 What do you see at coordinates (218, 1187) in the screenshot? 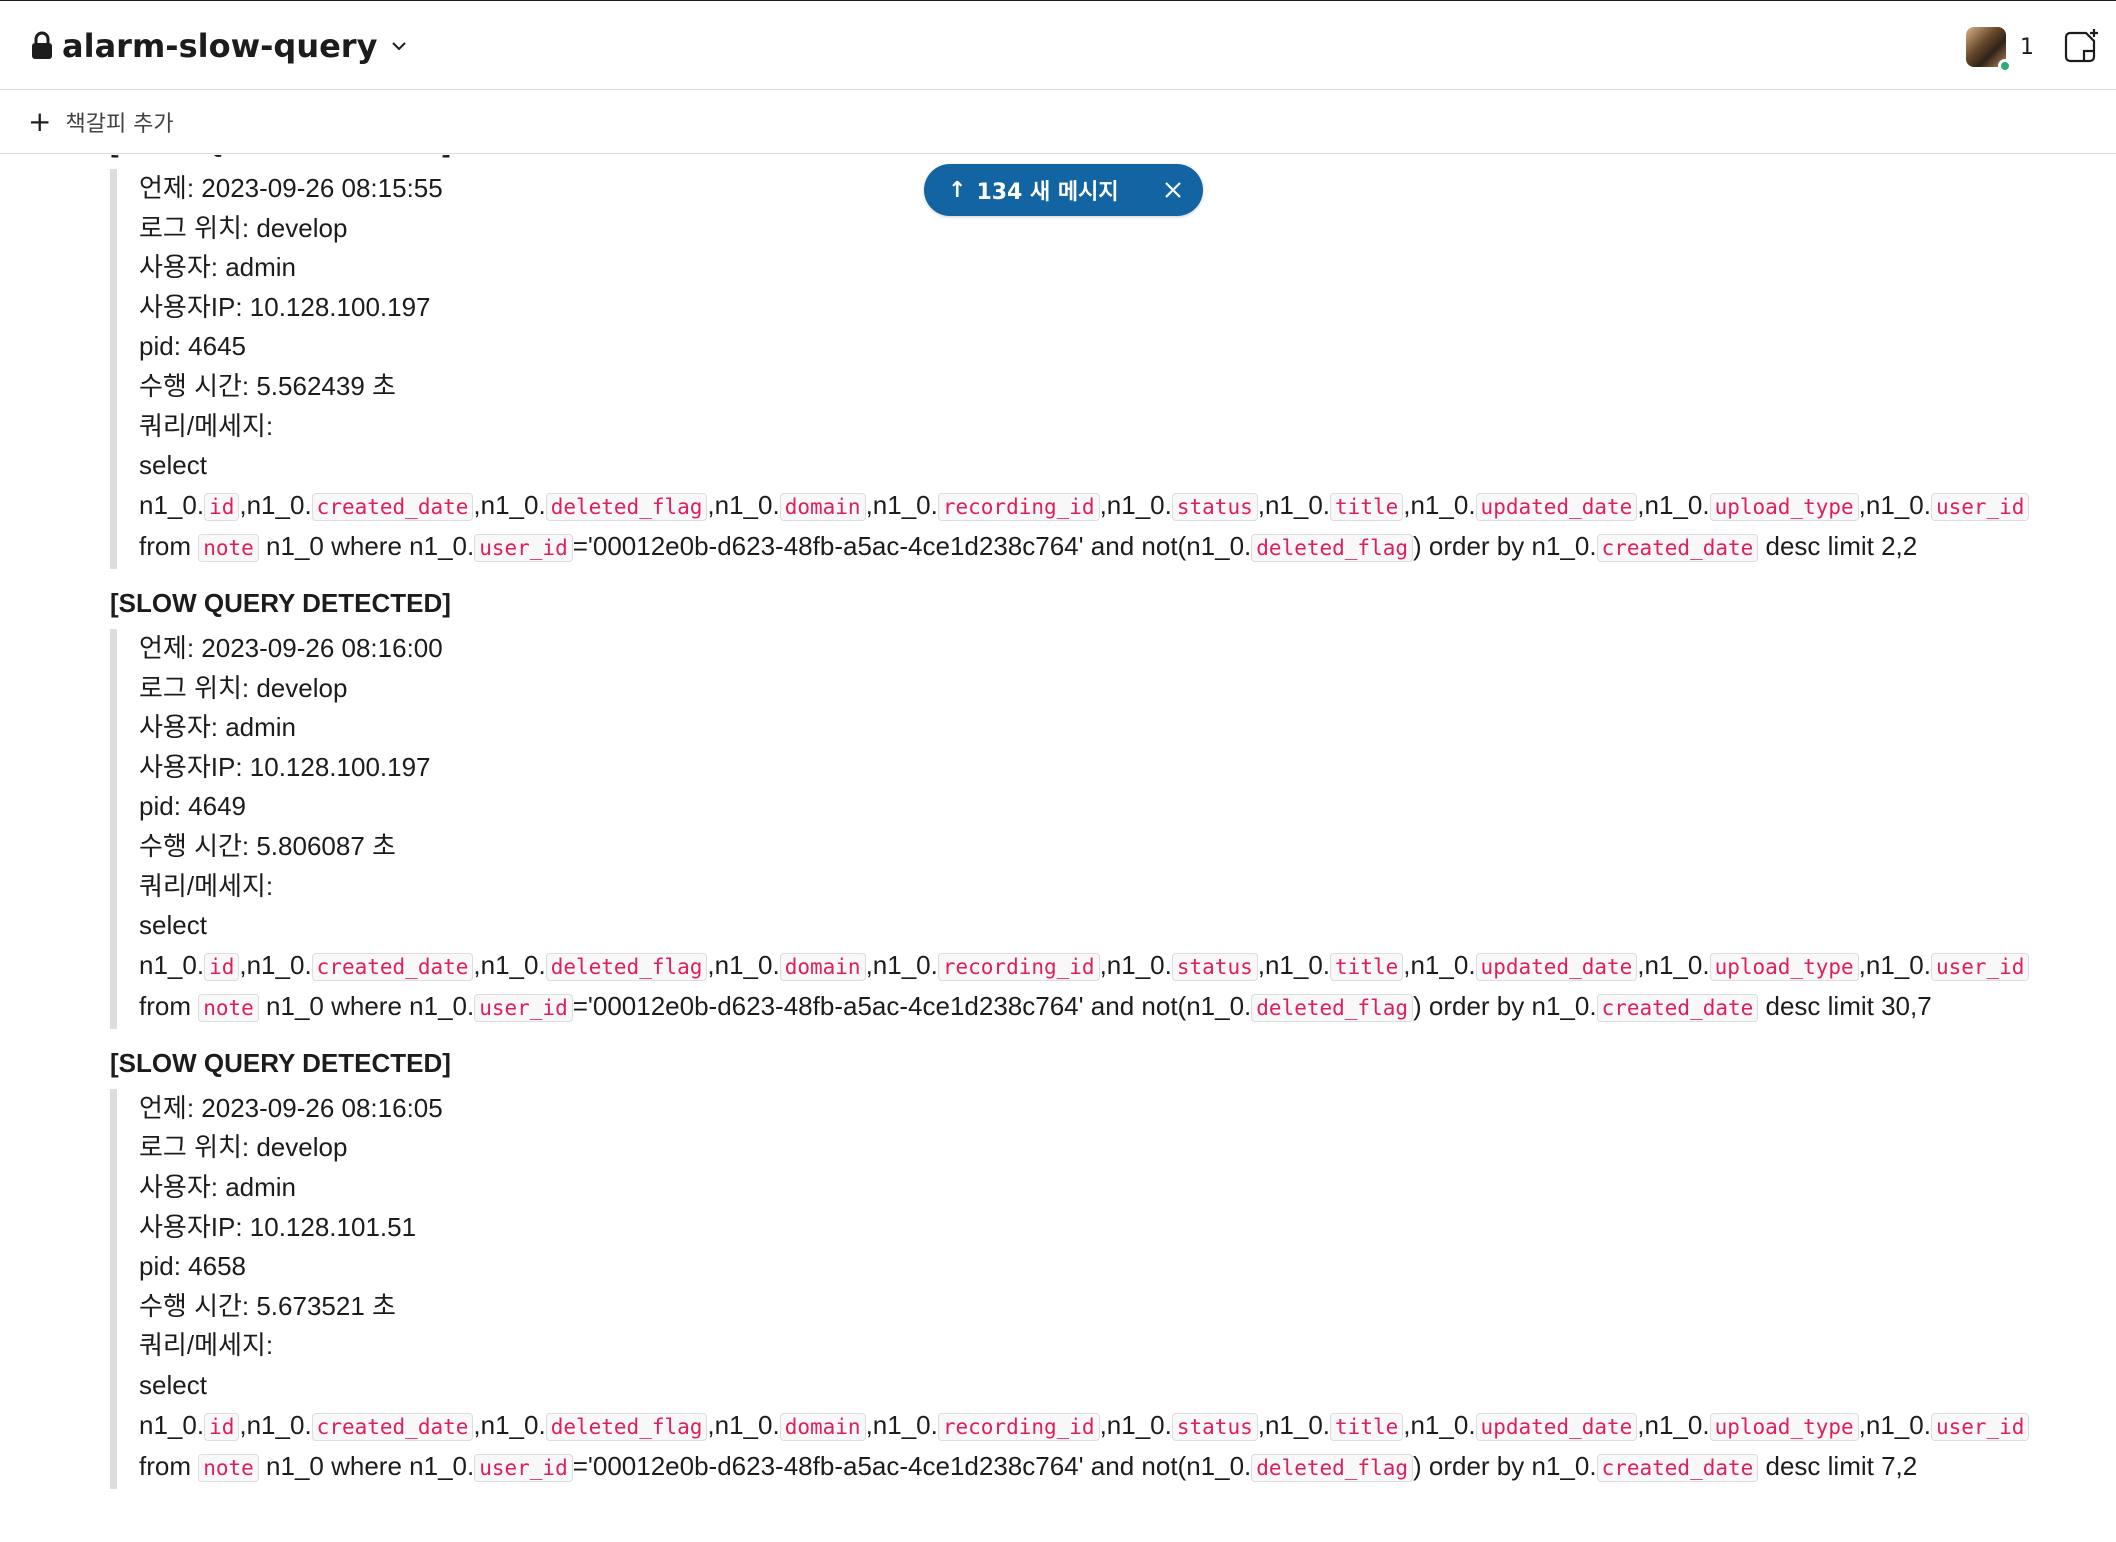
I see `user-line: 사용자: admin` at bounding box center [218, 1187].